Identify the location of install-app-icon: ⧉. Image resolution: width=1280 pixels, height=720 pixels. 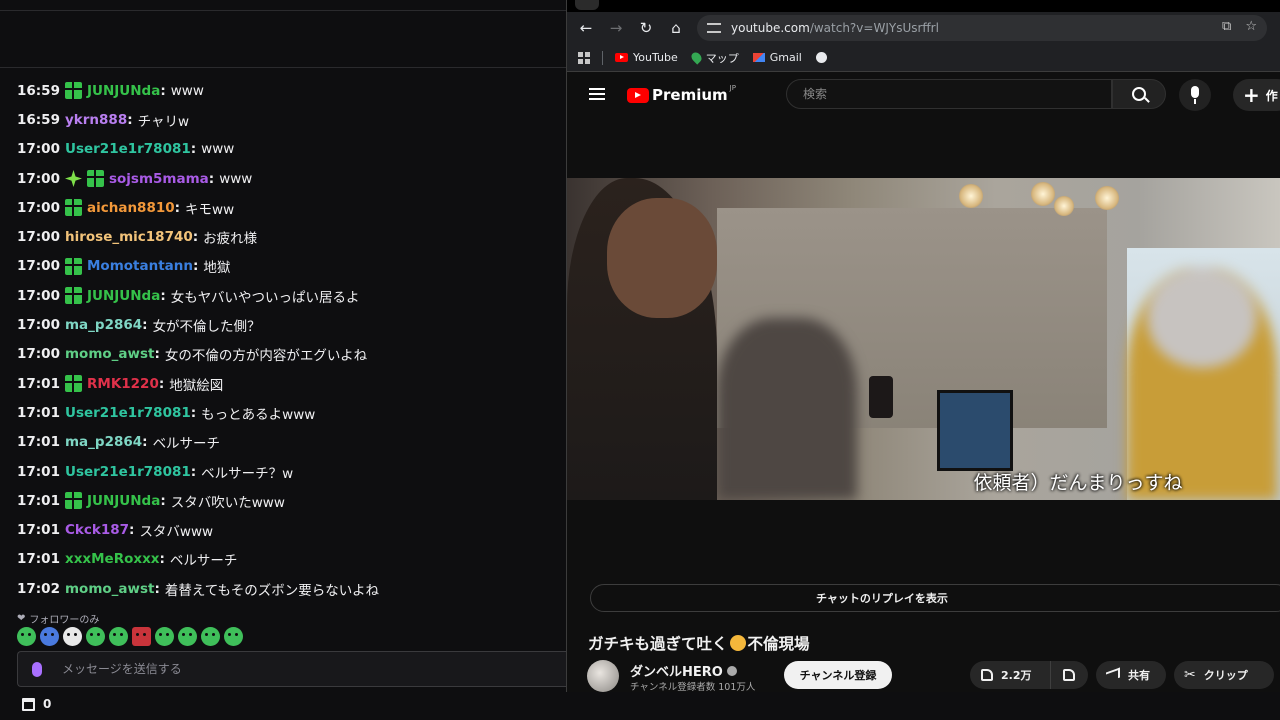
(1226, 26).